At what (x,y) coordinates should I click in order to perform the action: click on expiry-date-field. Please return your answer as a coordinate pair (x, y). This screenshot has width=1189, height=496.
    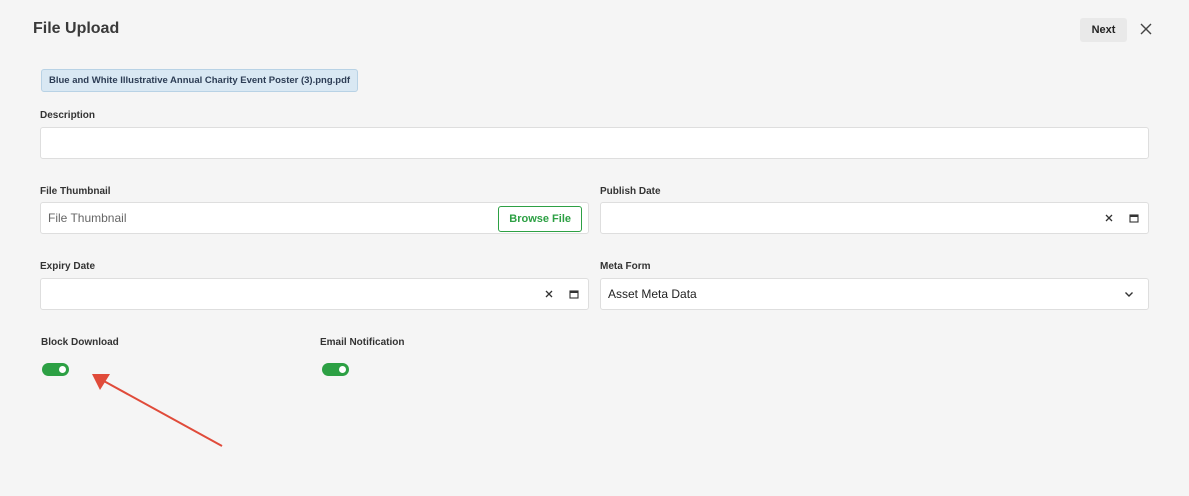
    Looking at the image, I should click on (314, 294).